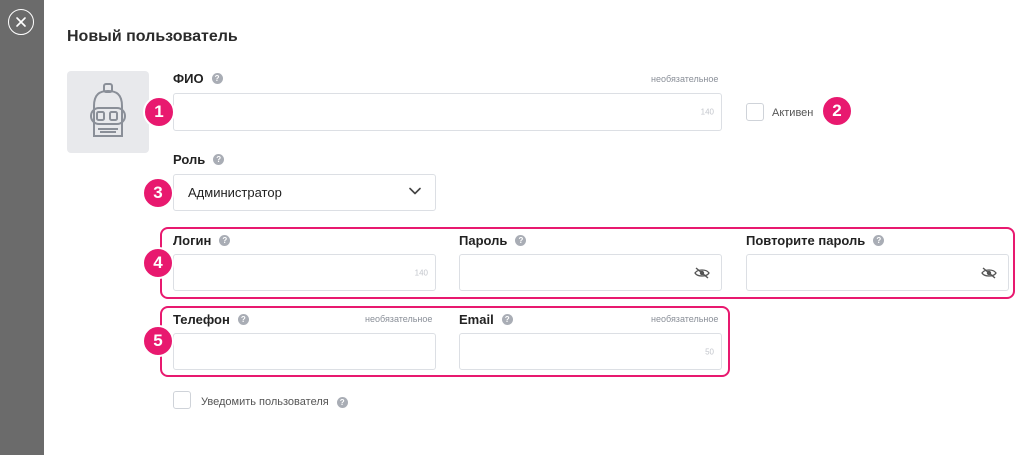  I want to click on notify-checkbox, so click(182, 400).